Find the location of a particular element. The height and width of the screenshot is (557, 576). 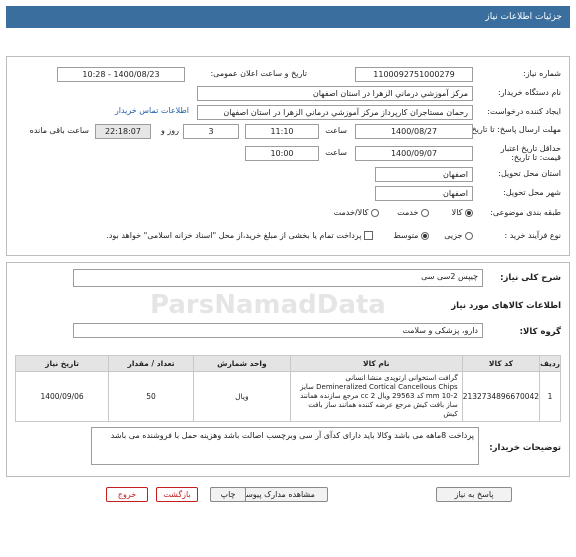

need-number-label: شماره نیاز: is located at coordinates (542, 73).